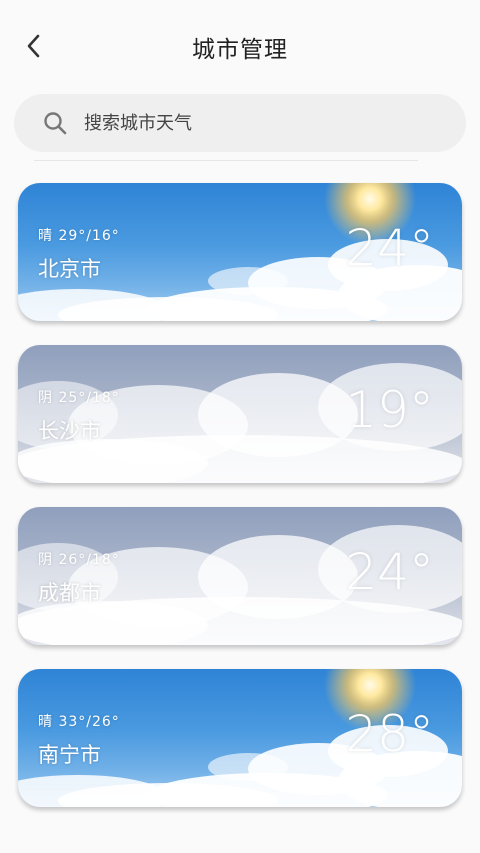  What do you see at coordinates (79, 560) in the screenshot?
I see `temp-range: 阴 26°/18°` at bounding box center [79, 560].